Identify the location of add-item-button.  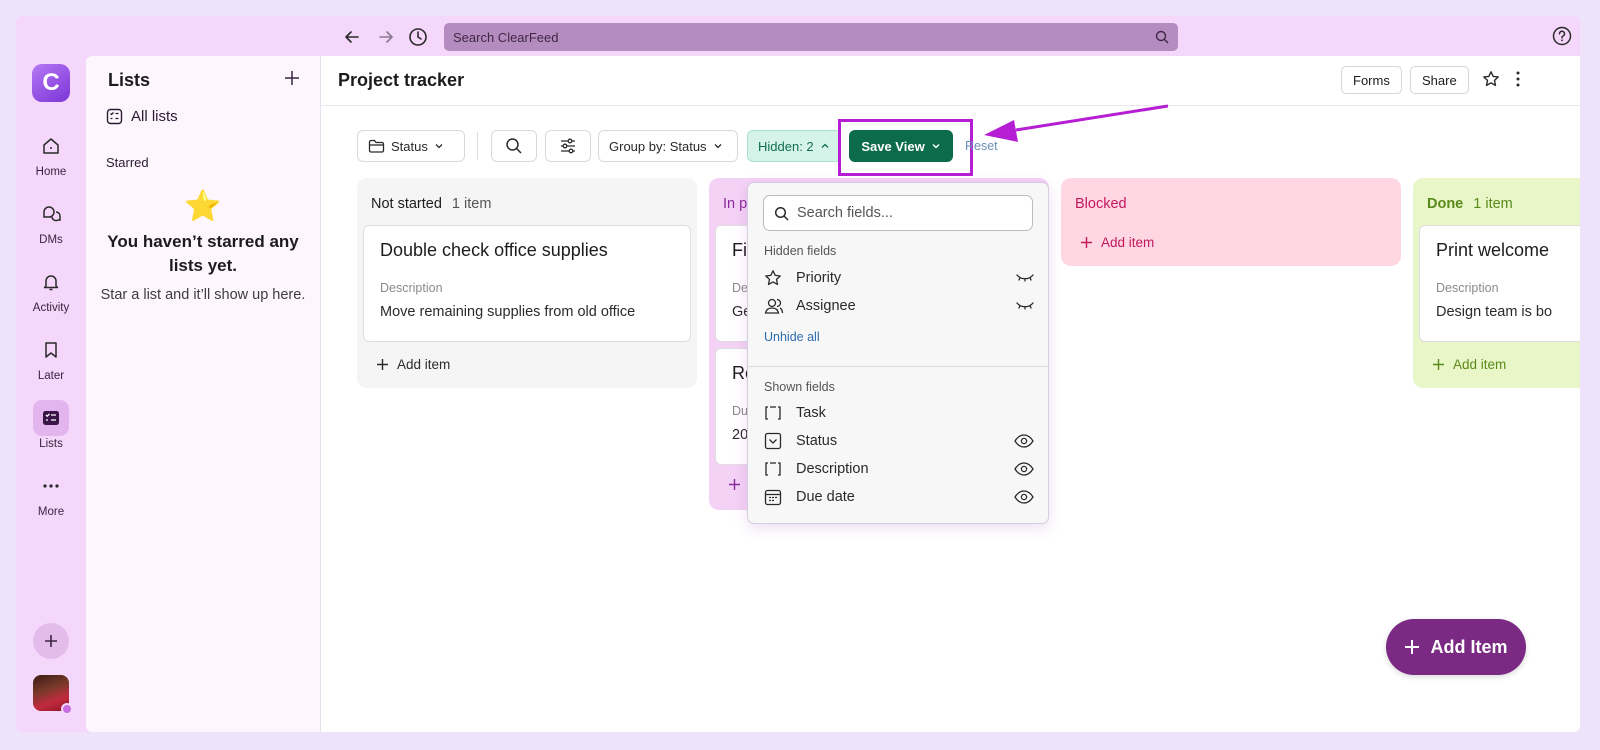
(734, 484).